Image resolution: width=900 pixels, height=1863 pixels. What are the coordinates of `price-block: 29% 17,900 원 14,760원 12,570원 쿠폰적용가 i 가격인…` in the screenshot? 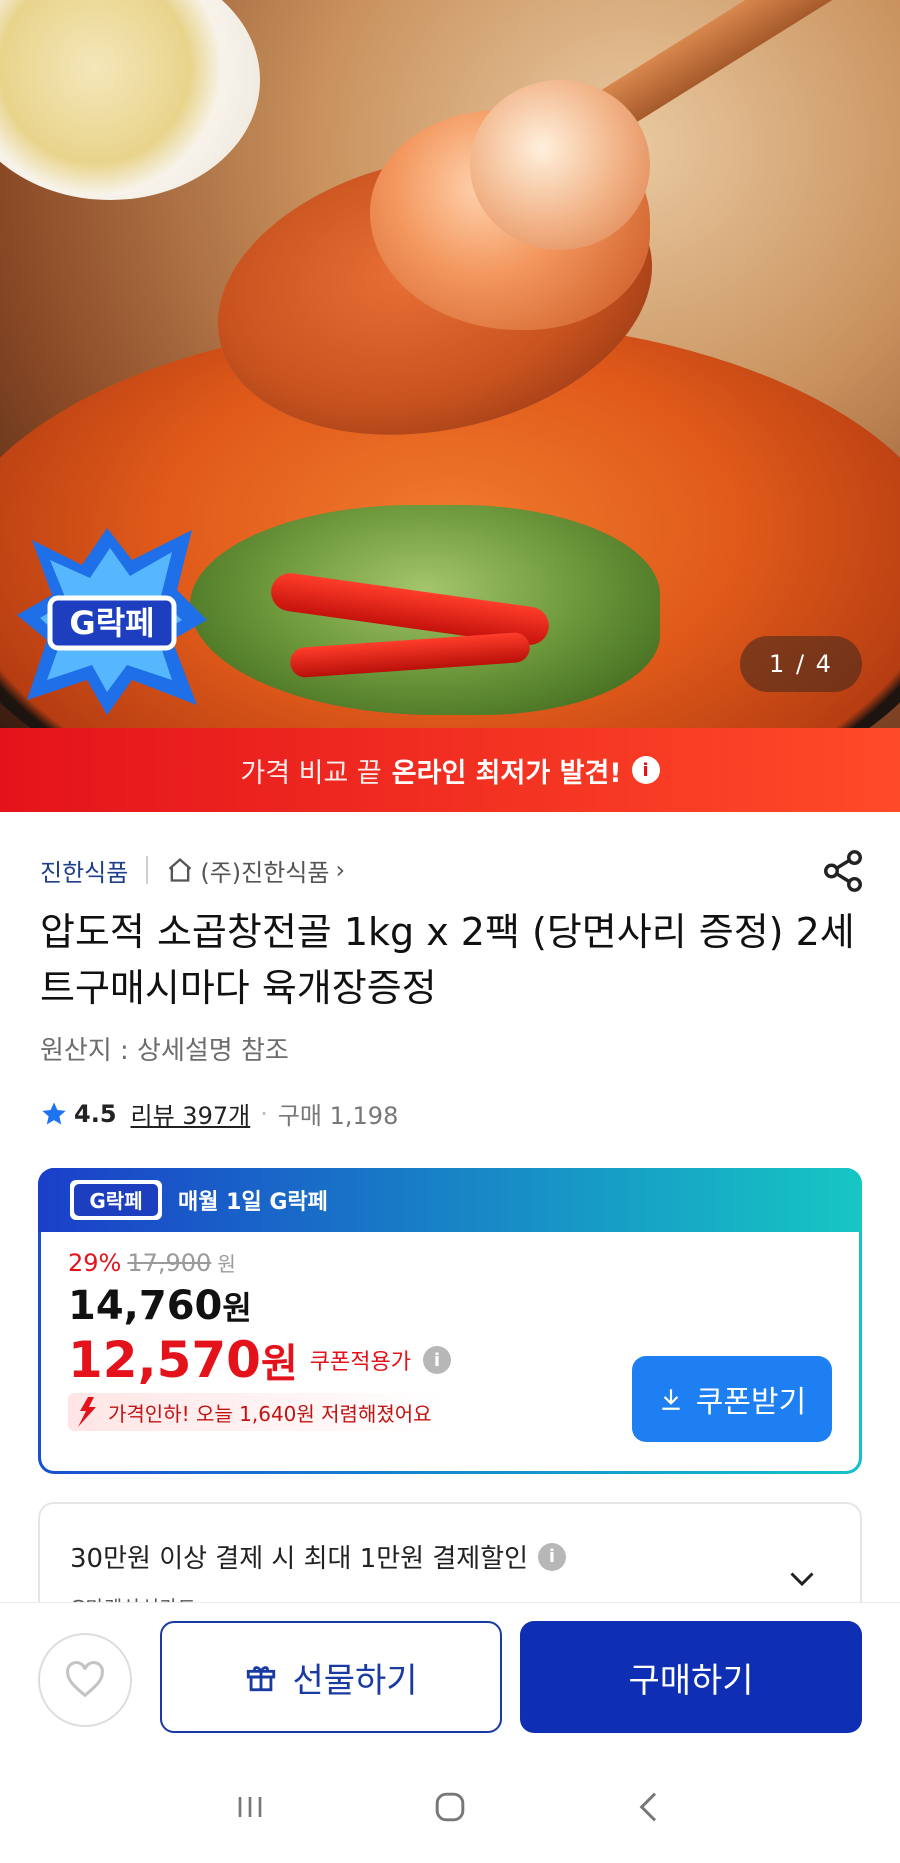 It's located at (259, 1339).